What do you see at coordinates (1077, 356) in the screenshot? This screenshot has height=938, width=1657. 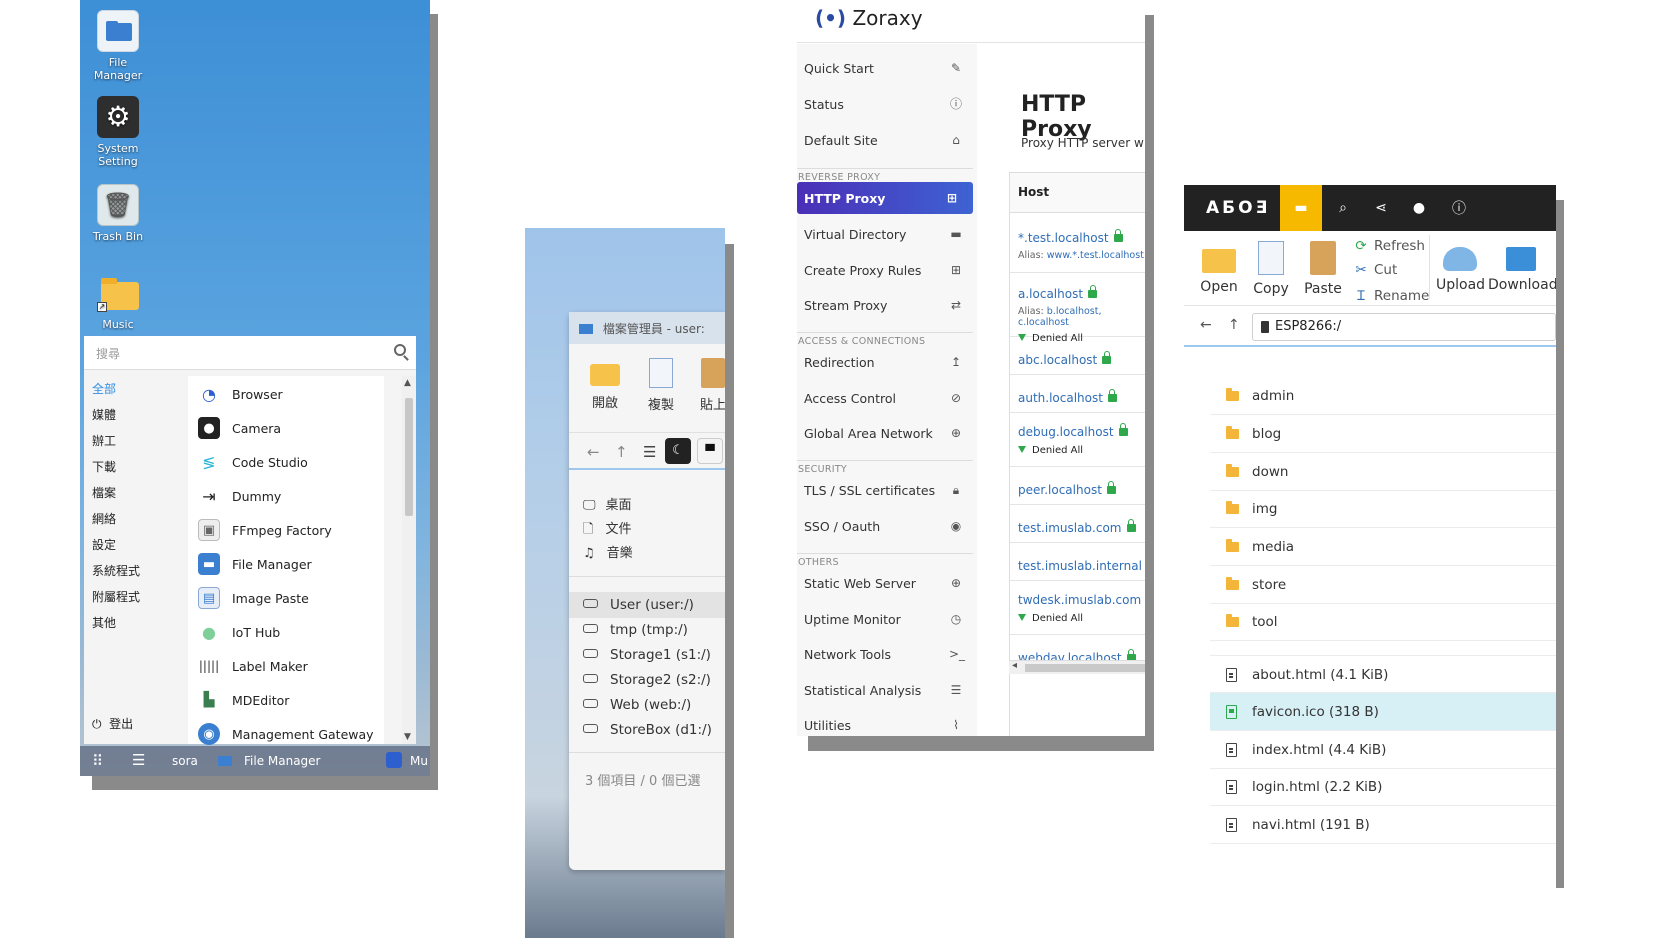 I see `table-row: abc.localhost` at bounding box center [1077, 356].